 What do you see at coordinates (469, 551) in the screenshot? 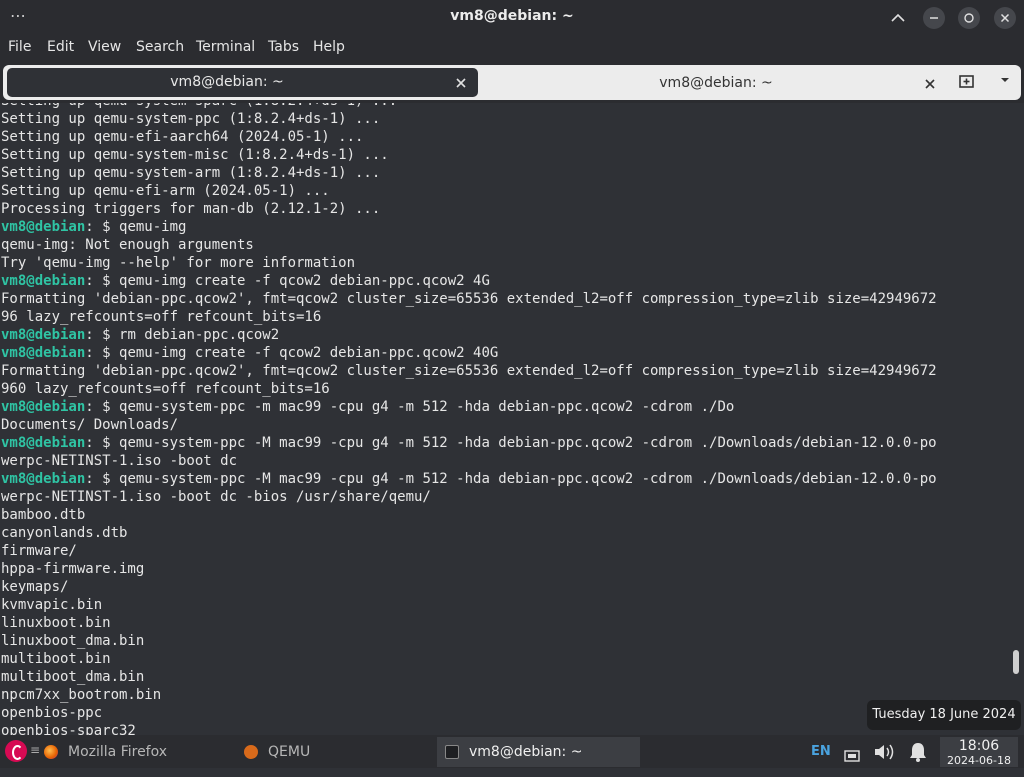
I see `terminal-output-line: firmware/` at bounding box center [469, 551].